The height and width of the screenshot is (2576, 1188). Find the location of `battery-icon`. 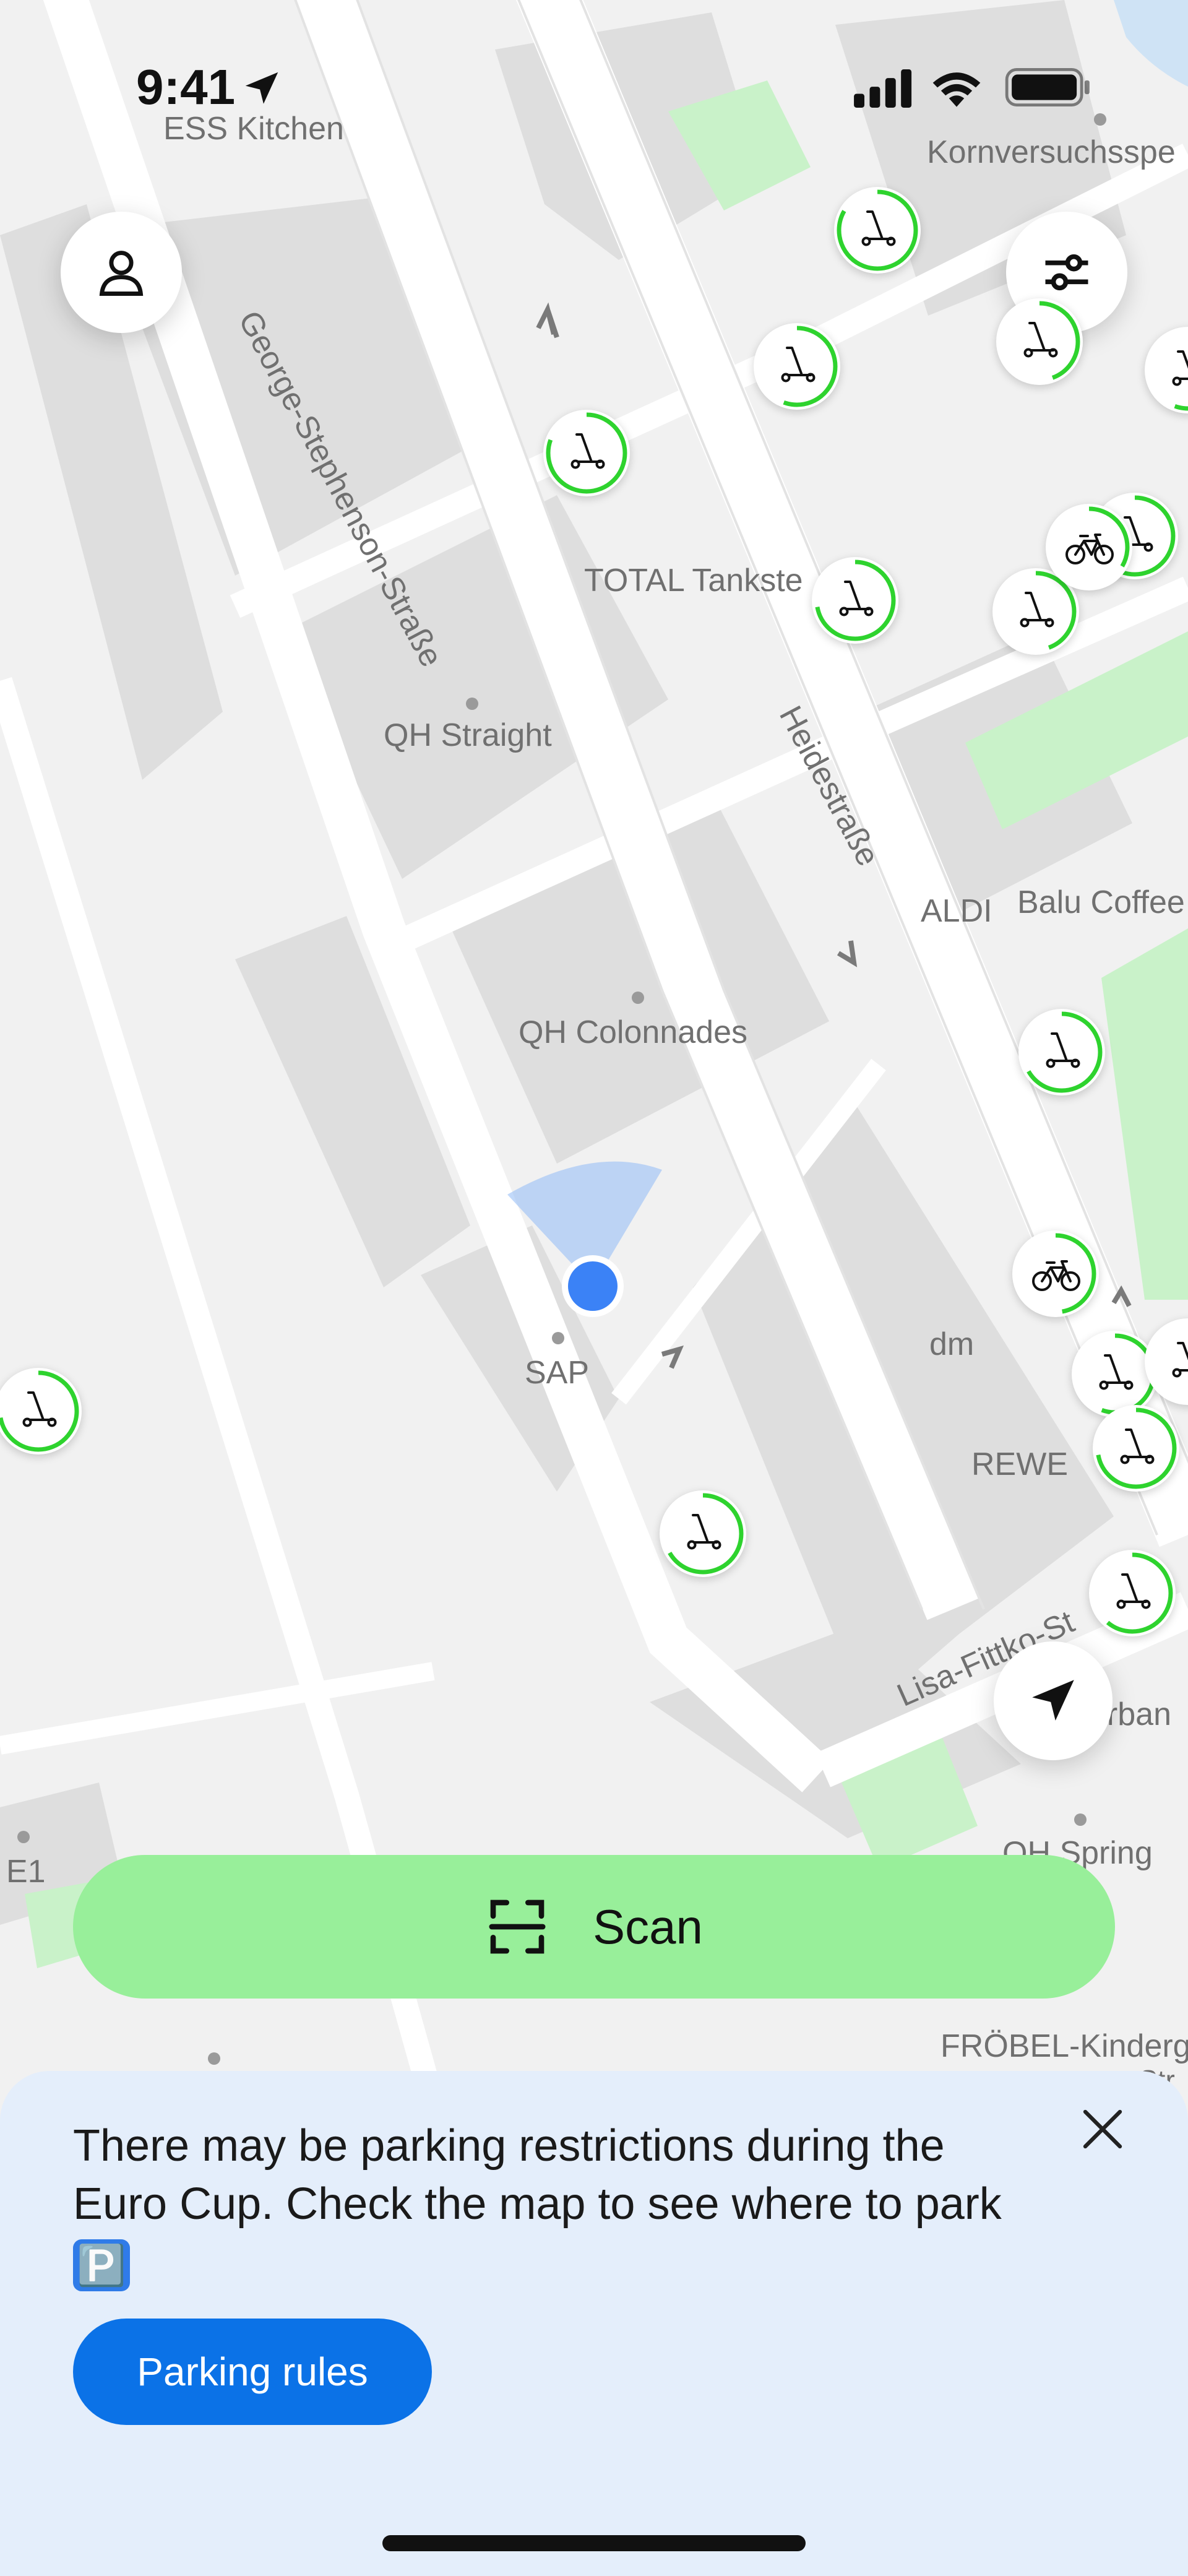

battery-icon is located at coordinates (1047, 87).